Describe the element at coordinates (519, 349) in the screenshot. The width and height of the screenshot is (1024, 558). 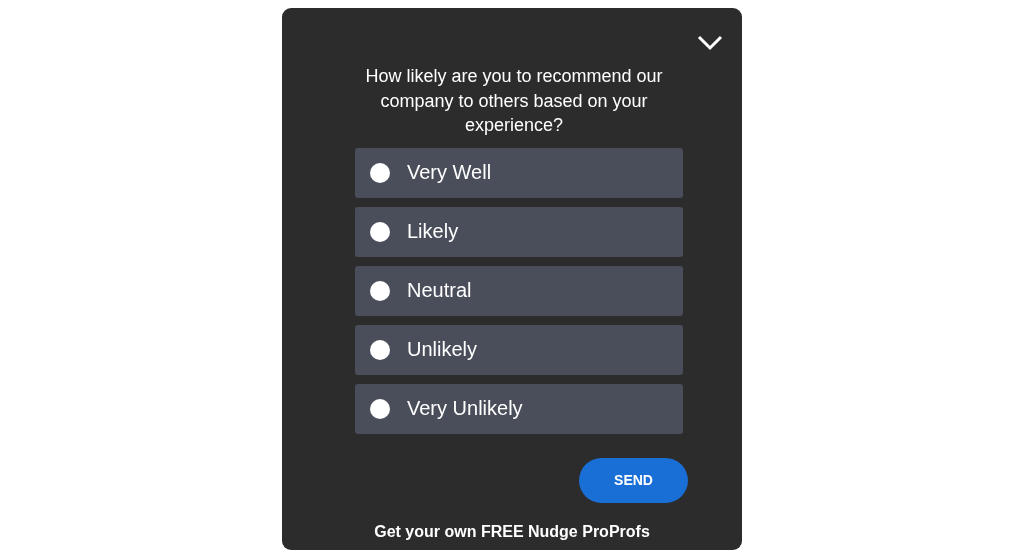
I see `answer-option: Unlikely` at that location.